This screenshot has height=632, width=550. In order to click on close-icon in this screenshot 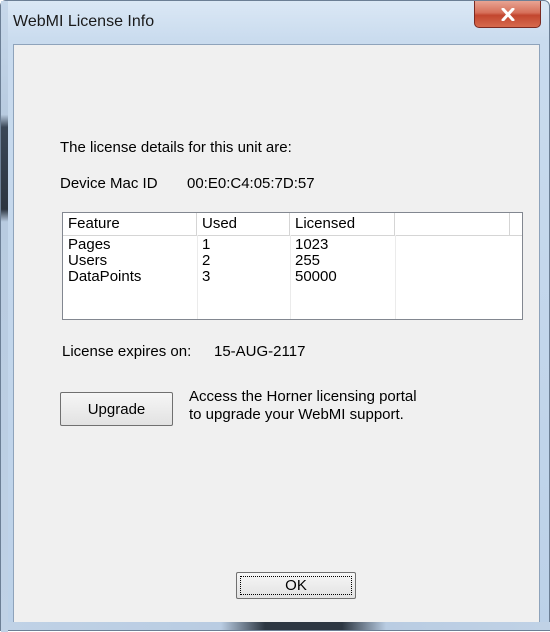, I will do `click(508, 14)`.